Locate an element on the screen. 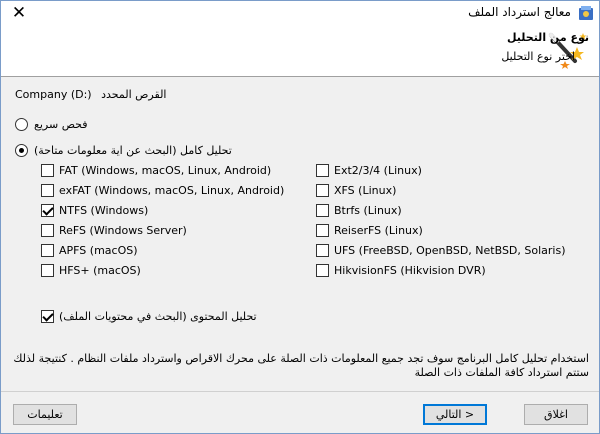 Image resolution: width=600 pixels, height=434 pixels. filesystem-checkbox: Ext2/3/4 (Linux) is located at coordinates (369, 170).